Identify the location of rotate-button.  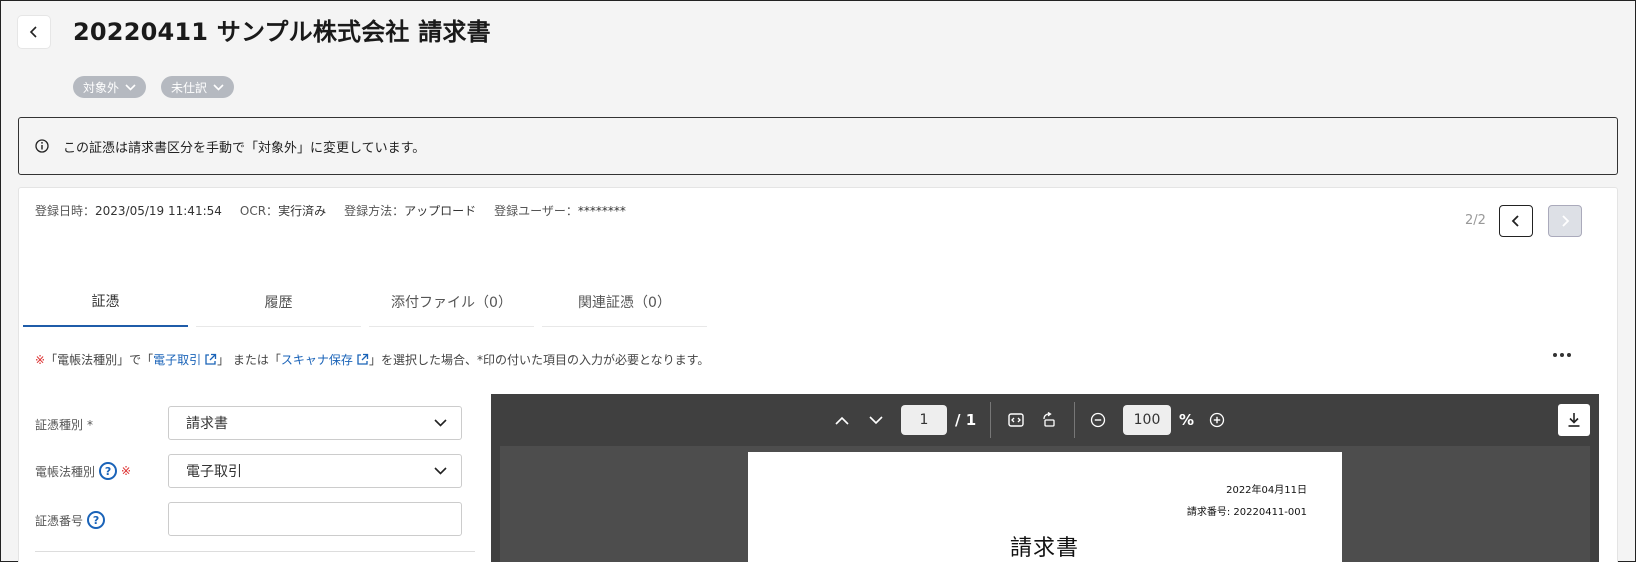
(1049, 420).